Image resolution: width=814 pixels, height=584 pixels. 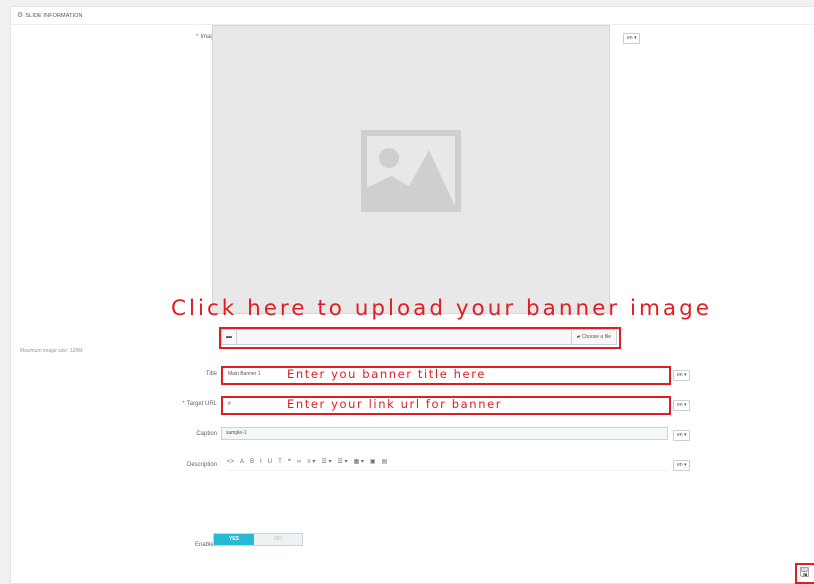 What do you see at coordinates (359, 461) in the screenshot?
I see `table-icon: ▦ ▾` at bounding box center [359, 461].